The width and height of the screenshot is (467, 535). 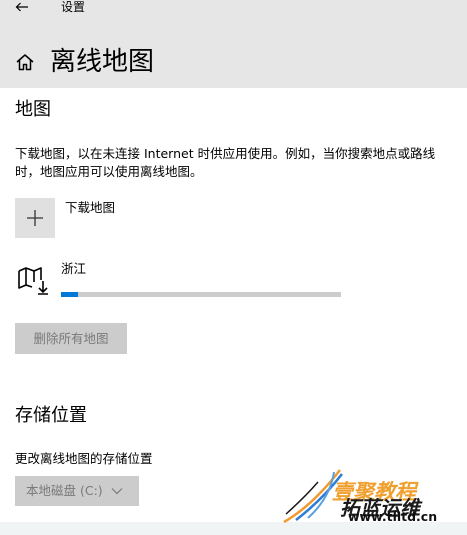 I want to click on maps-section-heading: 地图, so click(x=33, y=109).